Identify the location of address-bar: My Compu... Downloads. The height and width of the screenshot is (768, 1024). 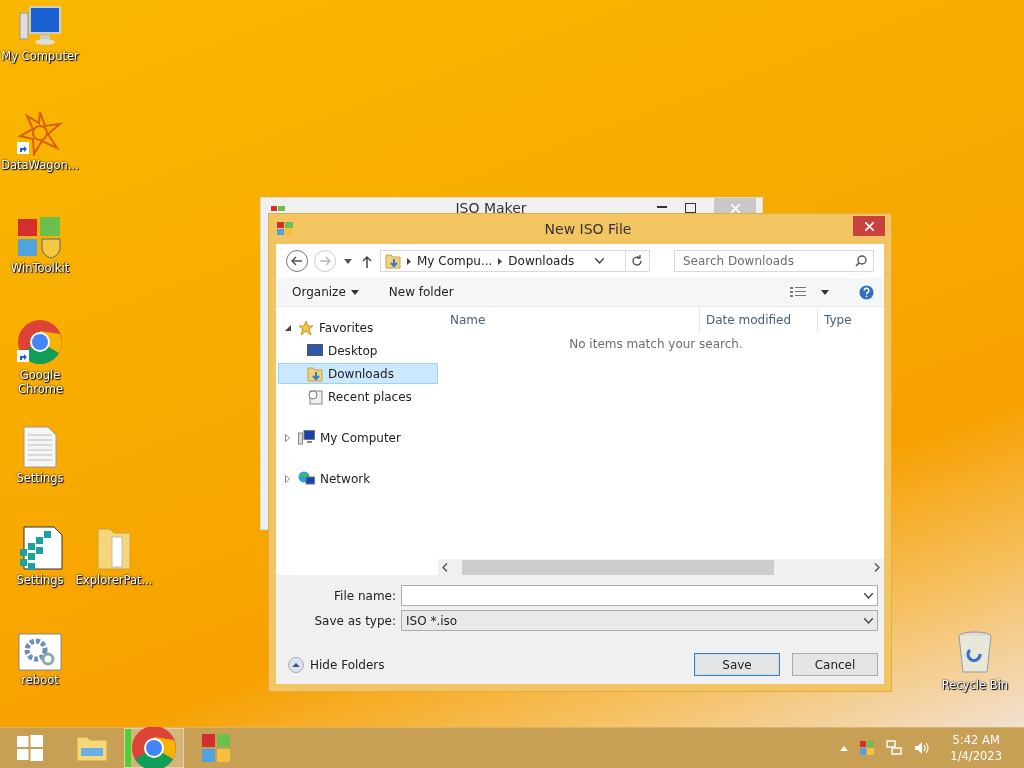
(515, 261).